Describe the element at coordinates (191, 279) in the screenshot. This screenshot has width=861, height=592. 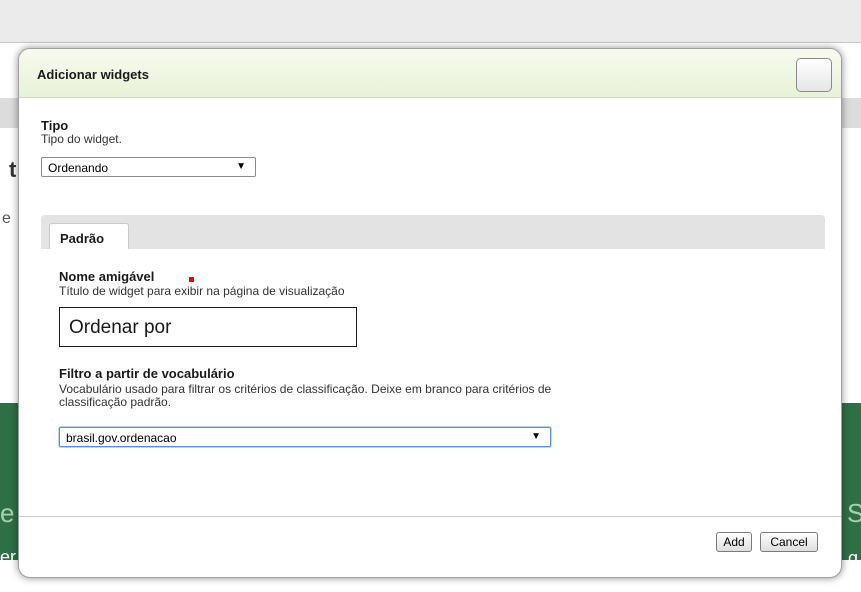
I see `required-indicator-icon` at that location.